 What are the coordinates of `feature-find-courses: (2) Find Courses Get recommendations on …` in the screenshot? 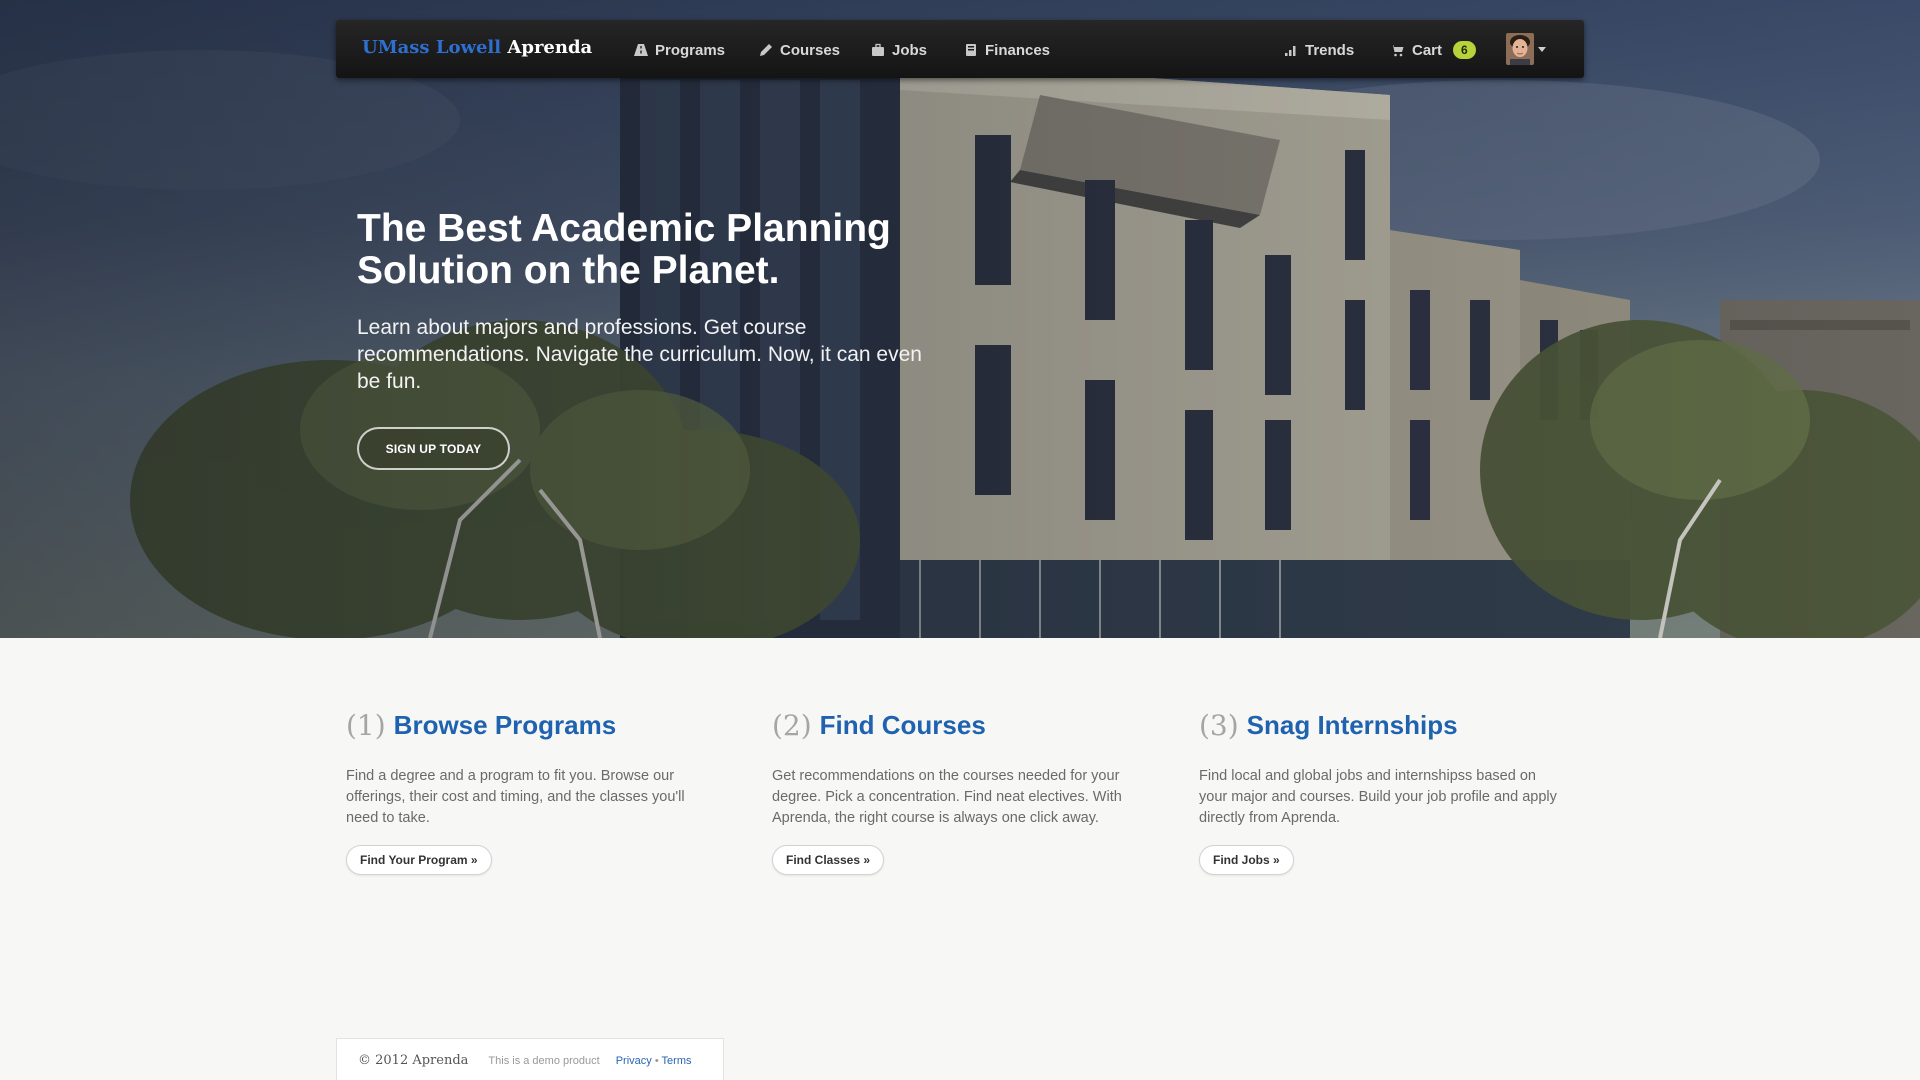 It's located at (957, 791).